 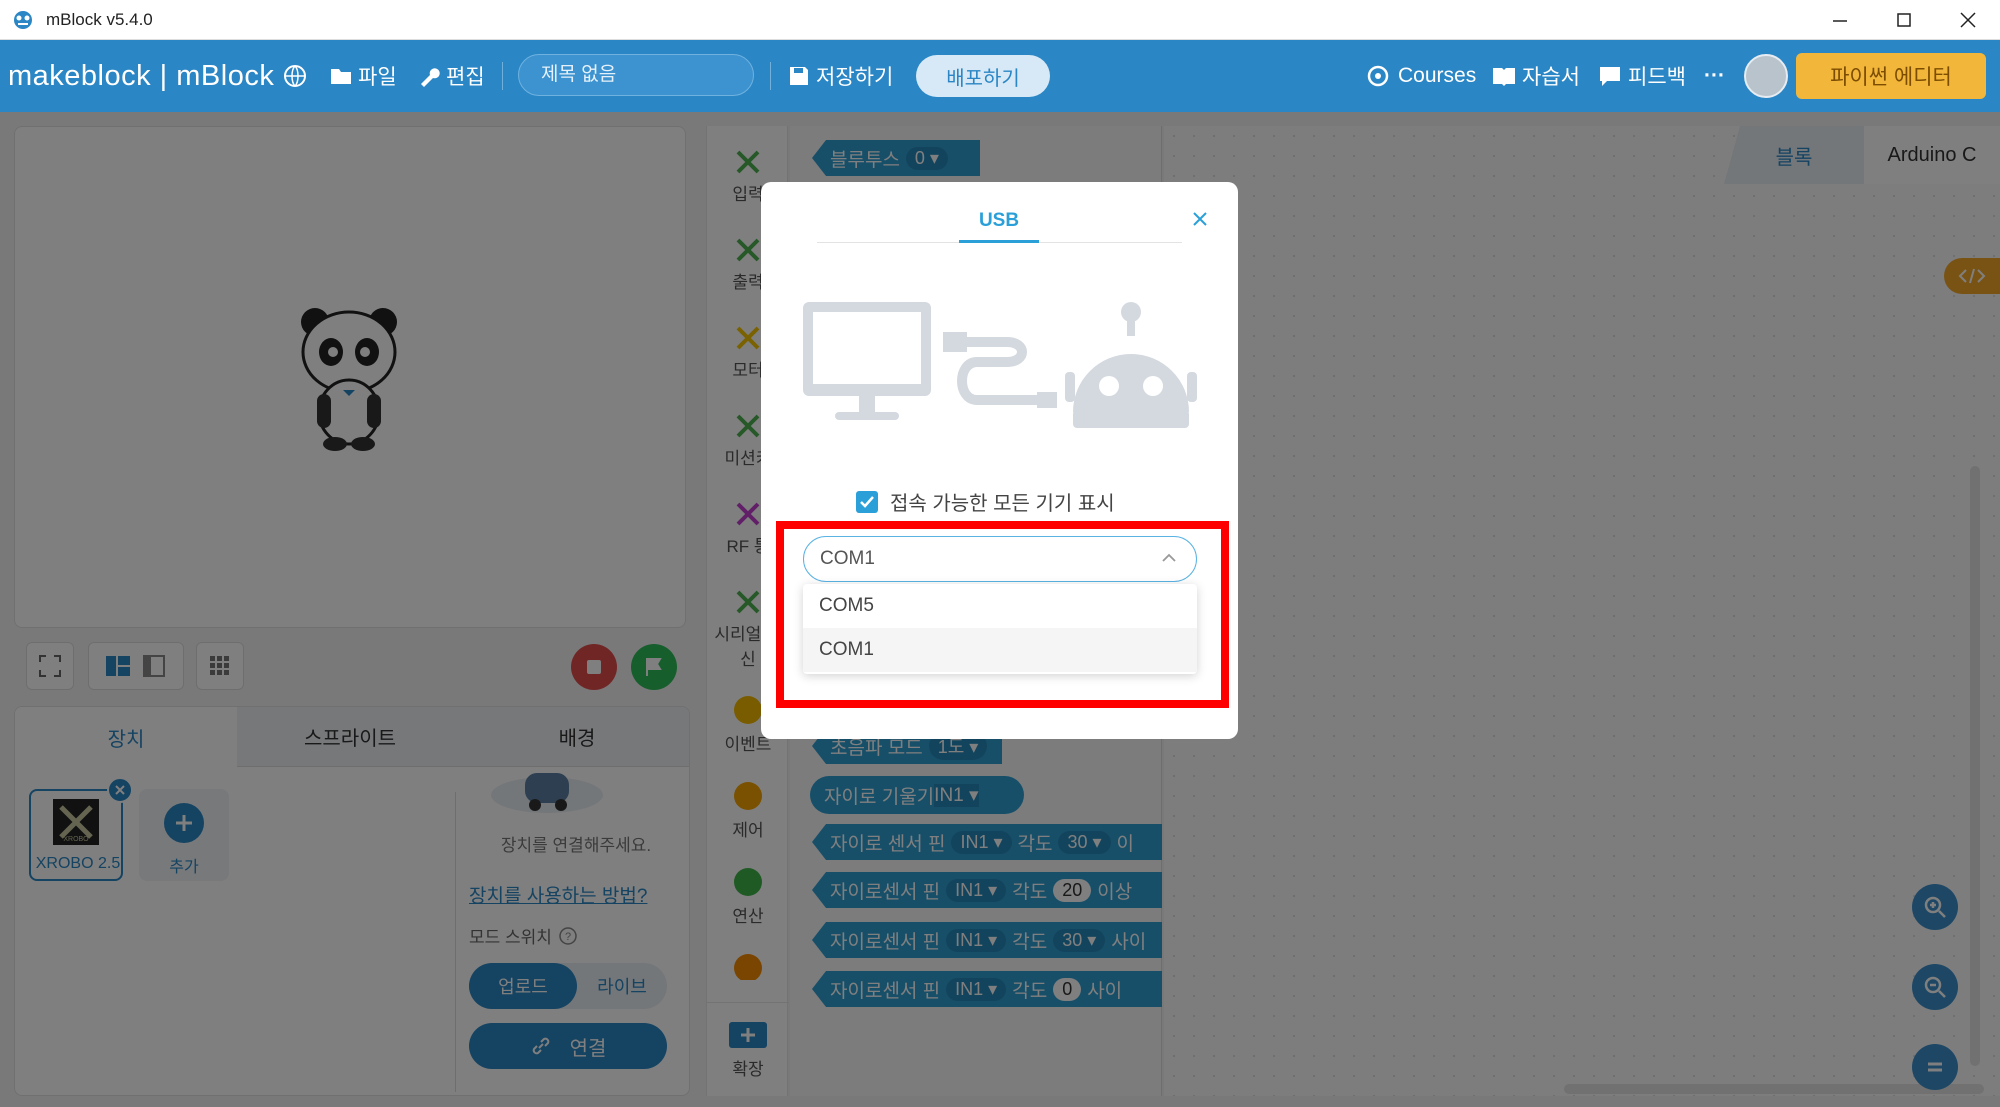 I want to click on edit-menu: 편집, so click(x=451, y=76).